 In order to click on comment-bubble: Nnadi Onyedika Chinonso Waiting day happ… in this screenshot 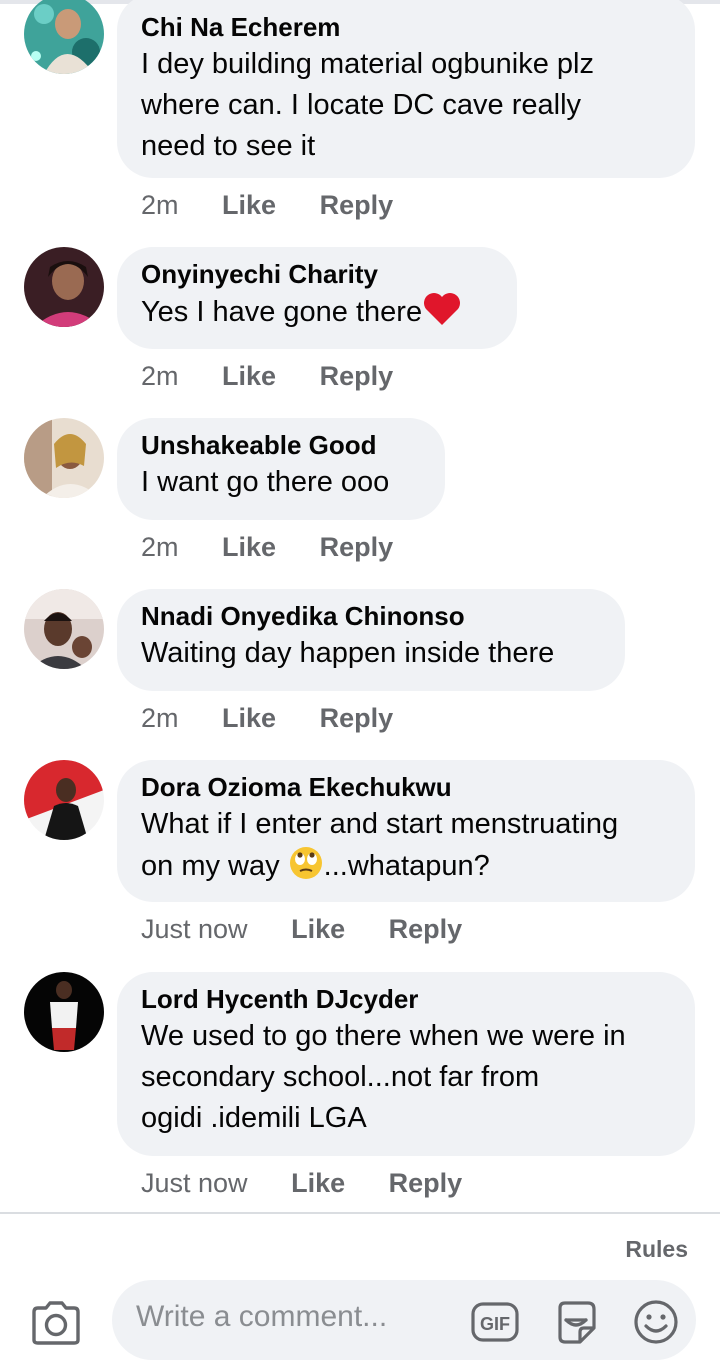, I will do `click(371, 640)`.